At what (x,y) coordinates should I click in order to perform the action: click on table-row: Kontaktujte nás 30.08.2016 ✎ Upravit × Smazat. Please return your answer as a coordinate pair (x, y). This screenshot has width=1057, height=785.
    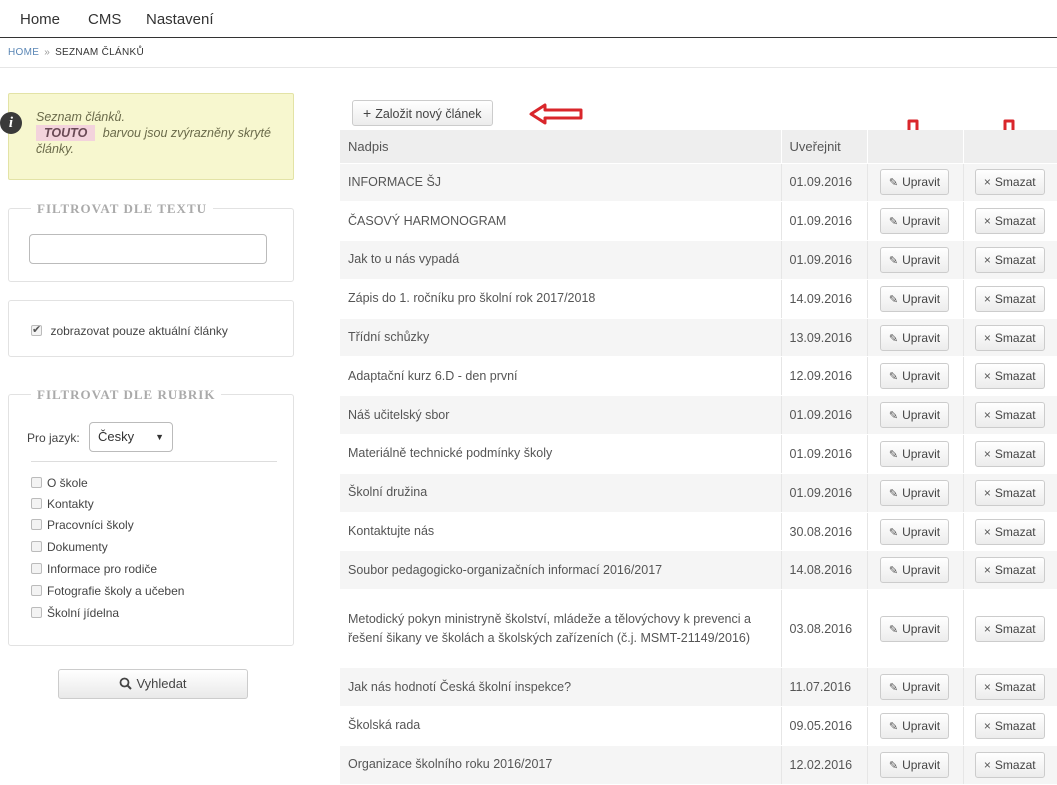
    Looking at the image, I should click on (698, 532).